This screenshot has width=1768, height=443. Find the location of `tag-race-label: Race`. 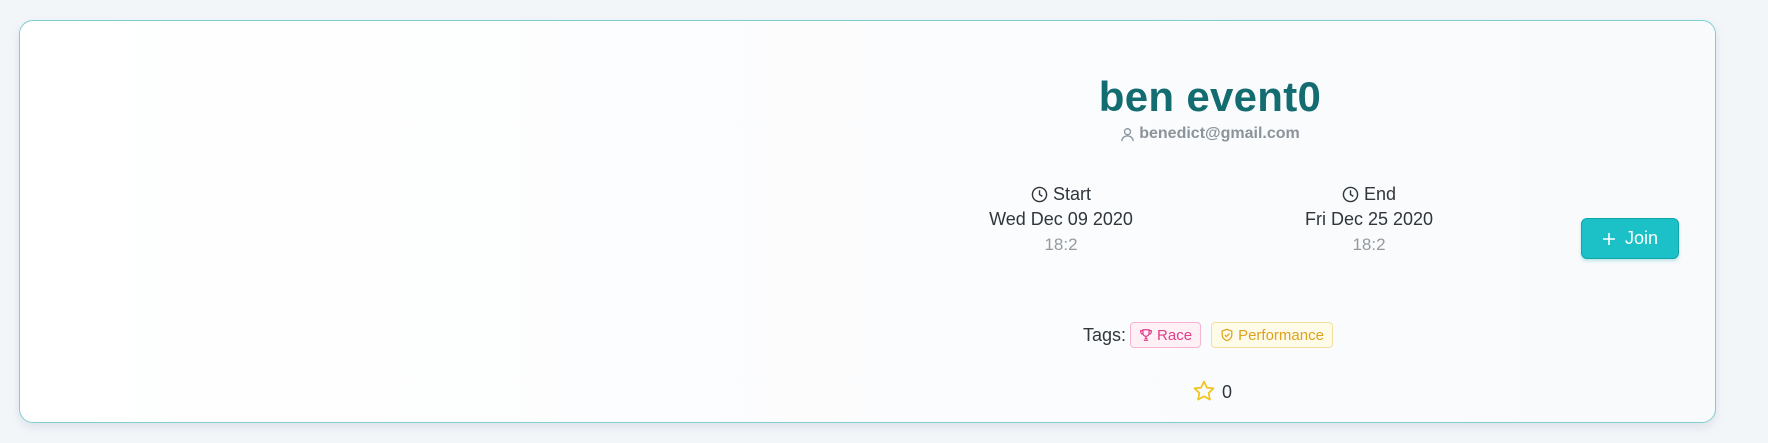

tag-race-label: Race is located at coordinates (1175, 335).